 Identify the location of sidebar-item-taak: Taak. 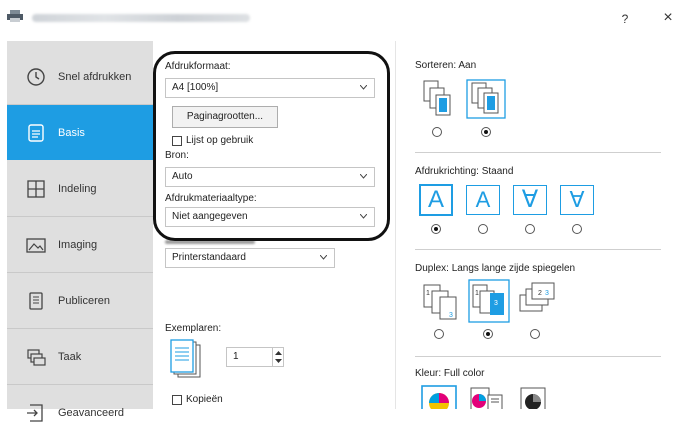
(80, 356).